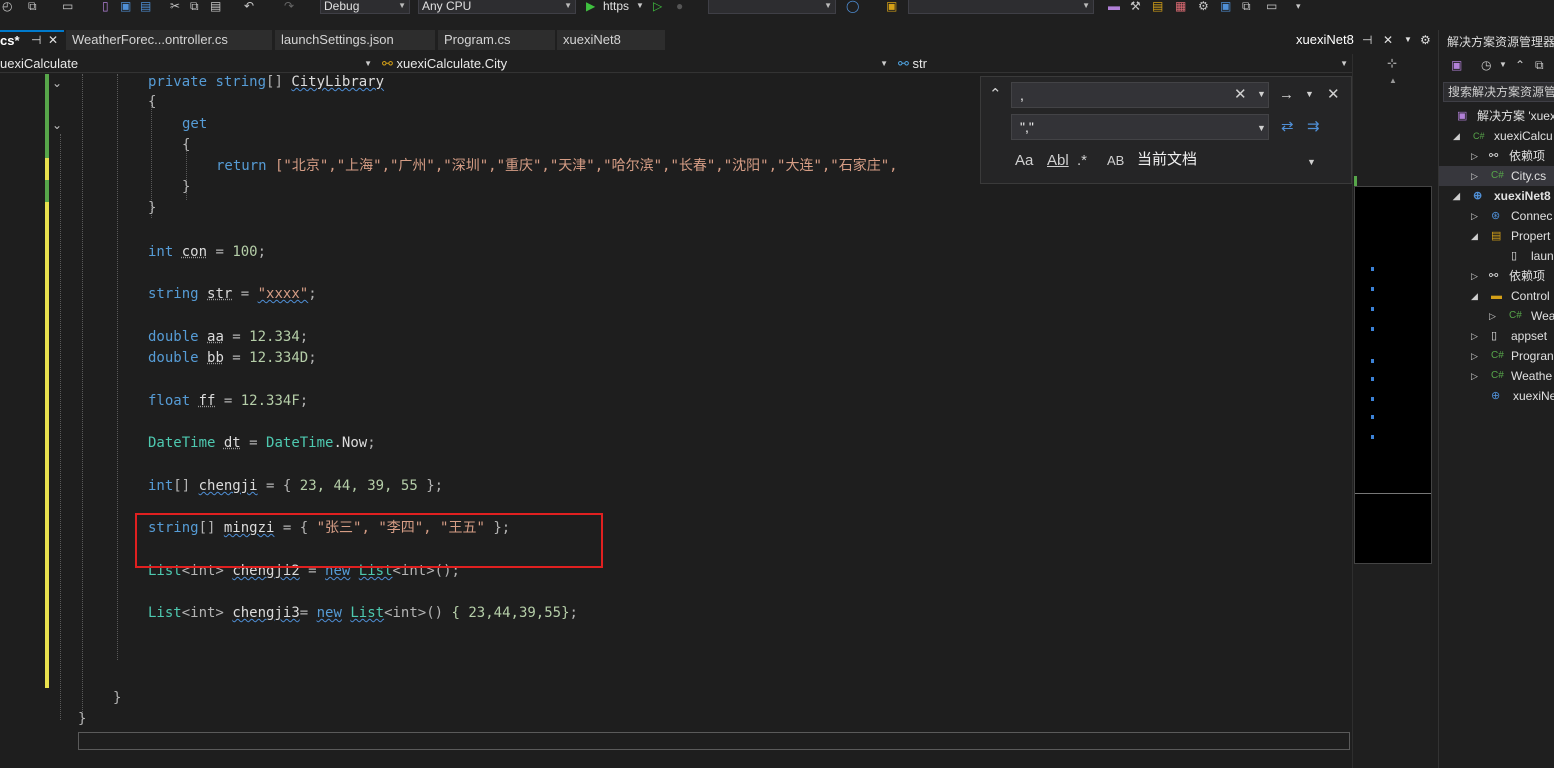 The height and width of the screenshot is (768, 1554). What do you see at coordinates (355, 40) in the screenshot?
I see `tab-launchsettings: launchSettings.json` at bounding box center [355, 40].